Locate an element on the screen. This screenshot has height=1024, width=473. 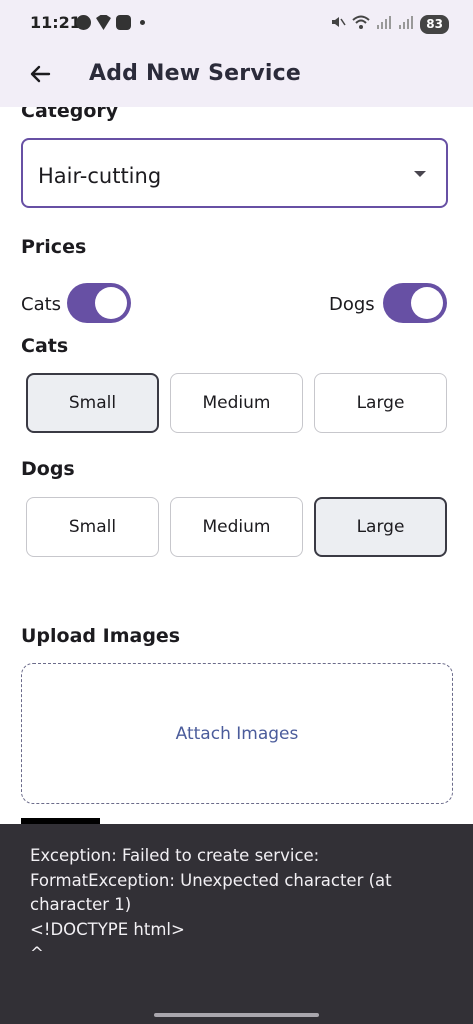
category-value: Hair-cutting is located at coordinates (100, 176).